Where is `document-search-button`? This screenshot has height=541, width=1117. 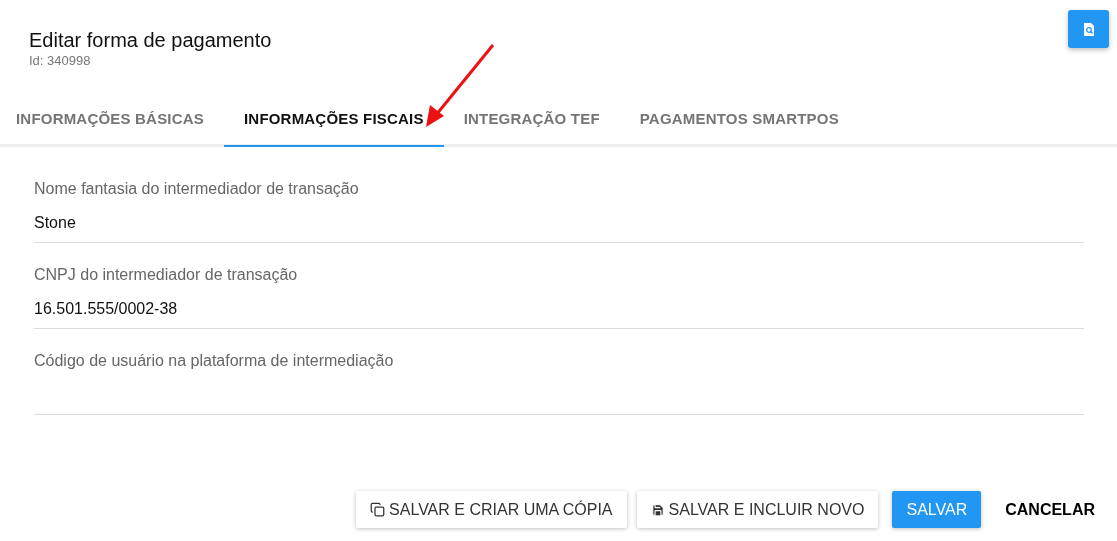
document-search-button is located at coordinates (1088, 29).